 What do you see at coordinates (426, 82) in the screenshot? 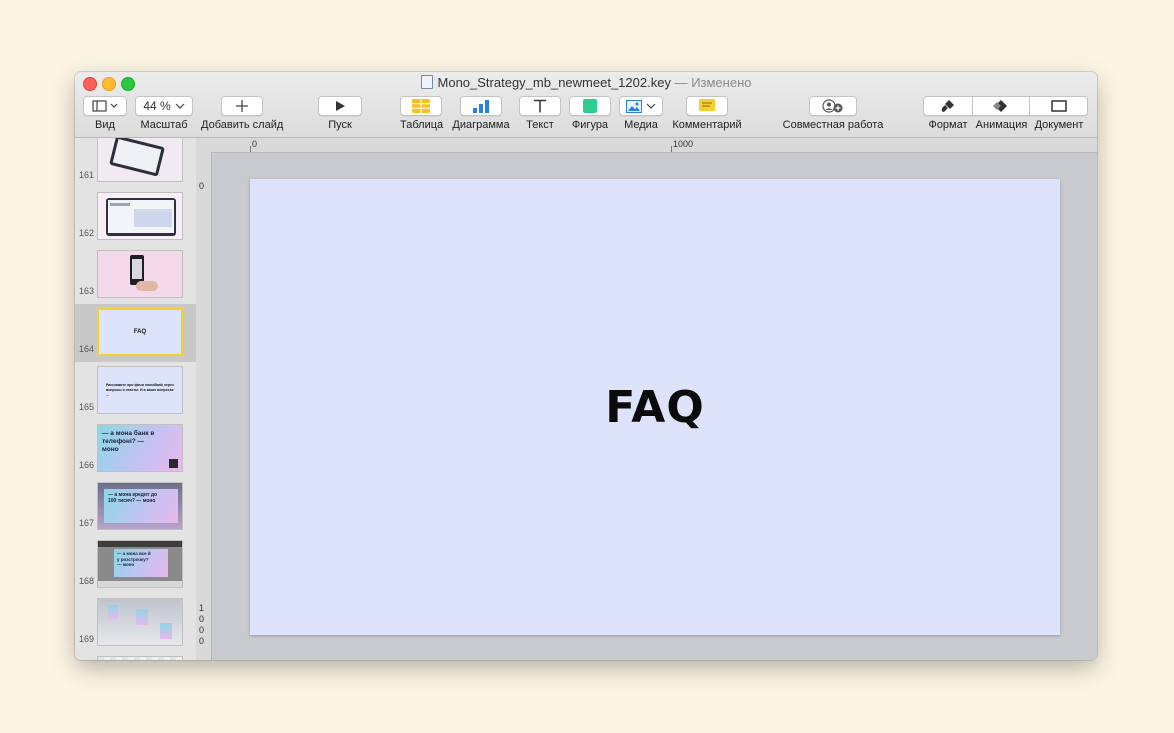
I see `keynote-document-icon` at bounding box center [426, 82].